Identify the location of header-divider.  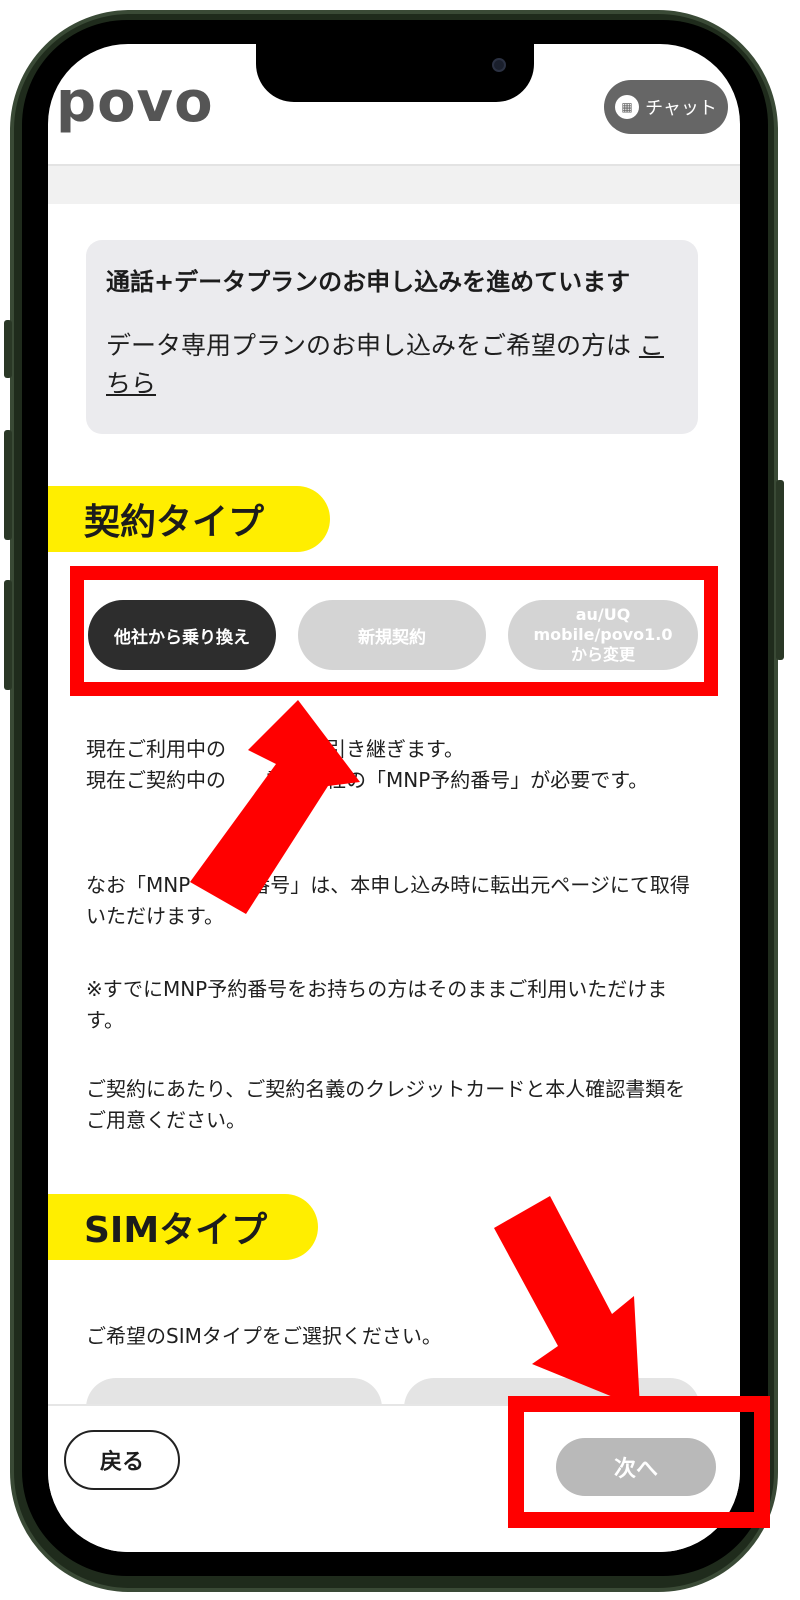
(394, 184).